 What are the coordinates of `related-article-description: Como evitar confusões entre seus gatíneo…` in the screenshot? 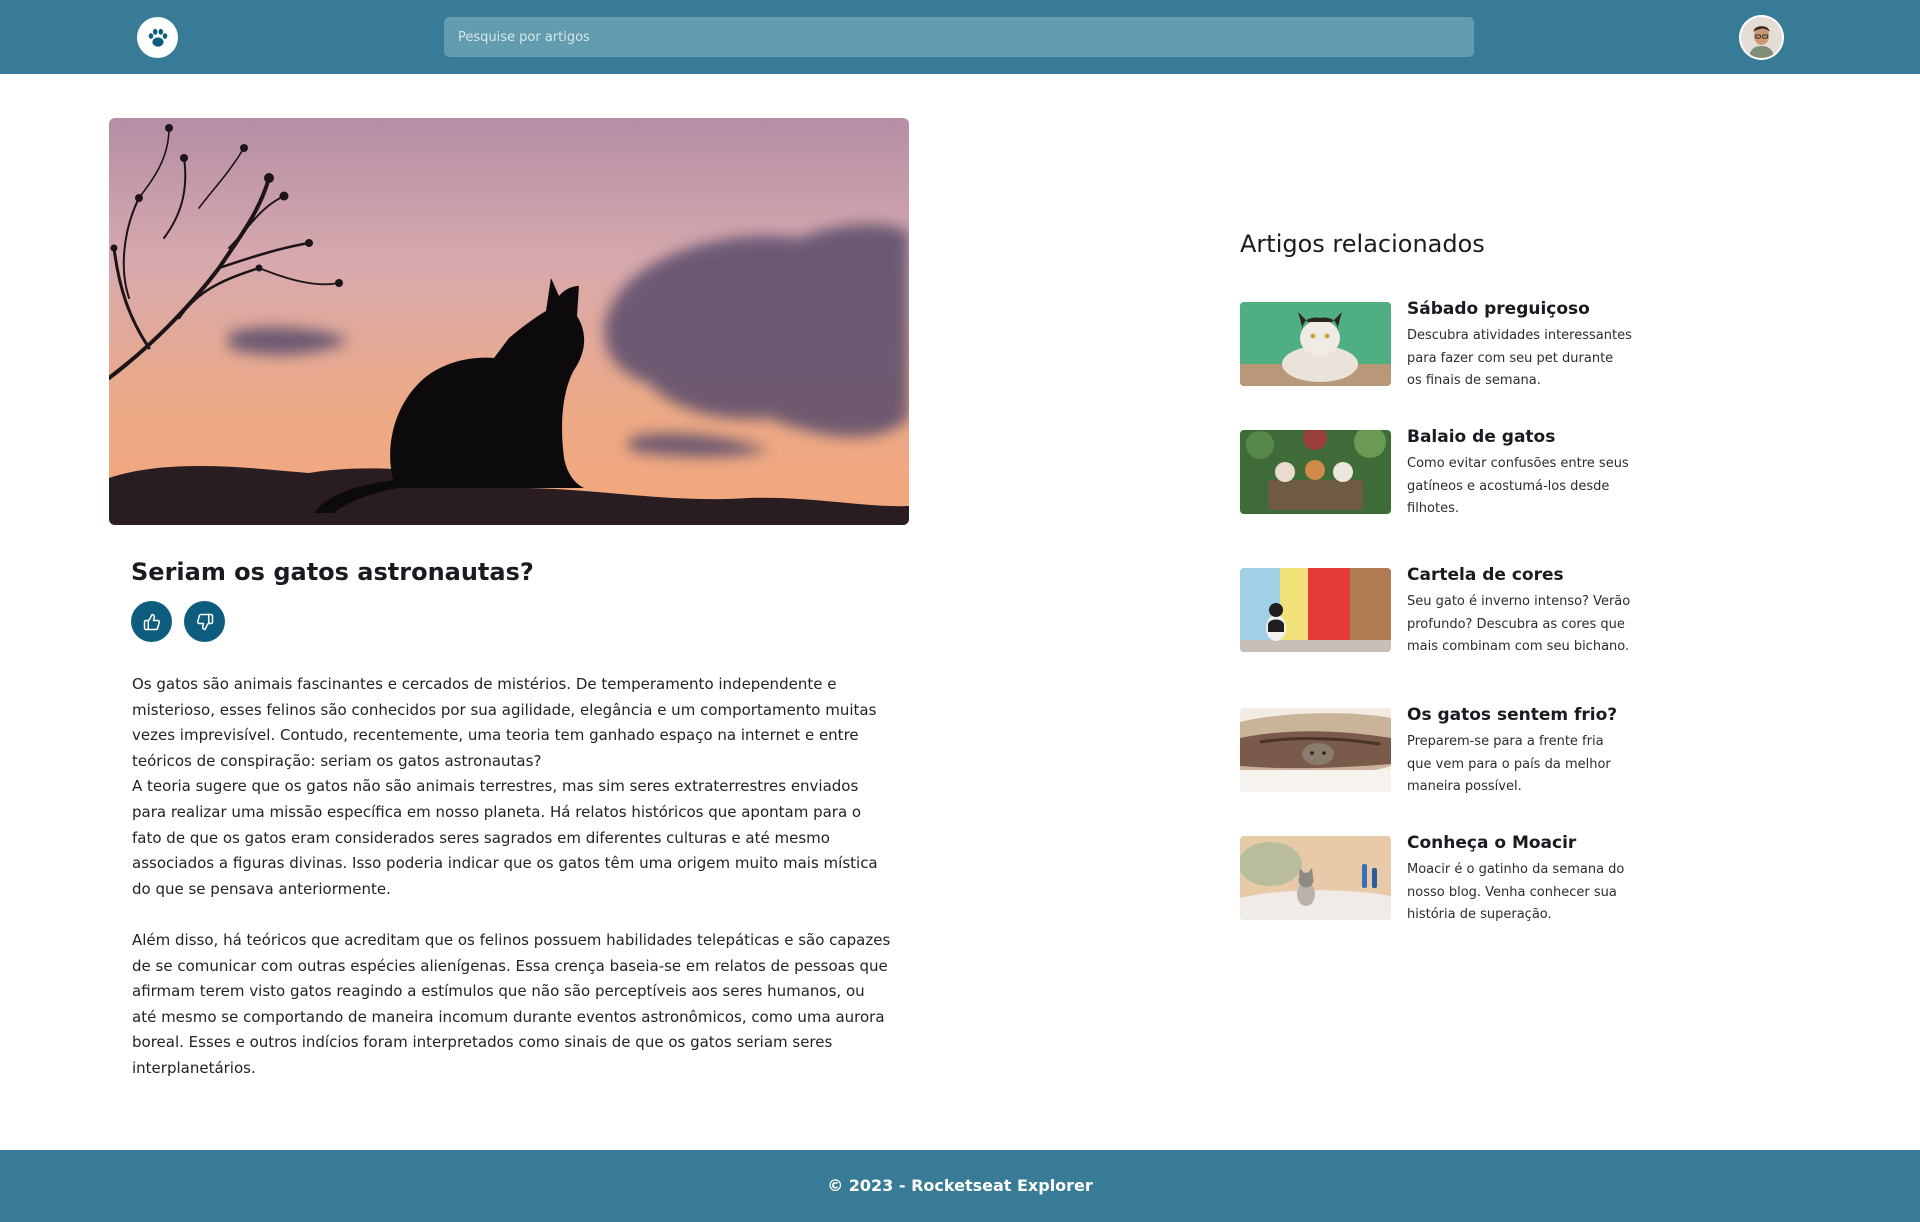 It's located at (1518, 486).